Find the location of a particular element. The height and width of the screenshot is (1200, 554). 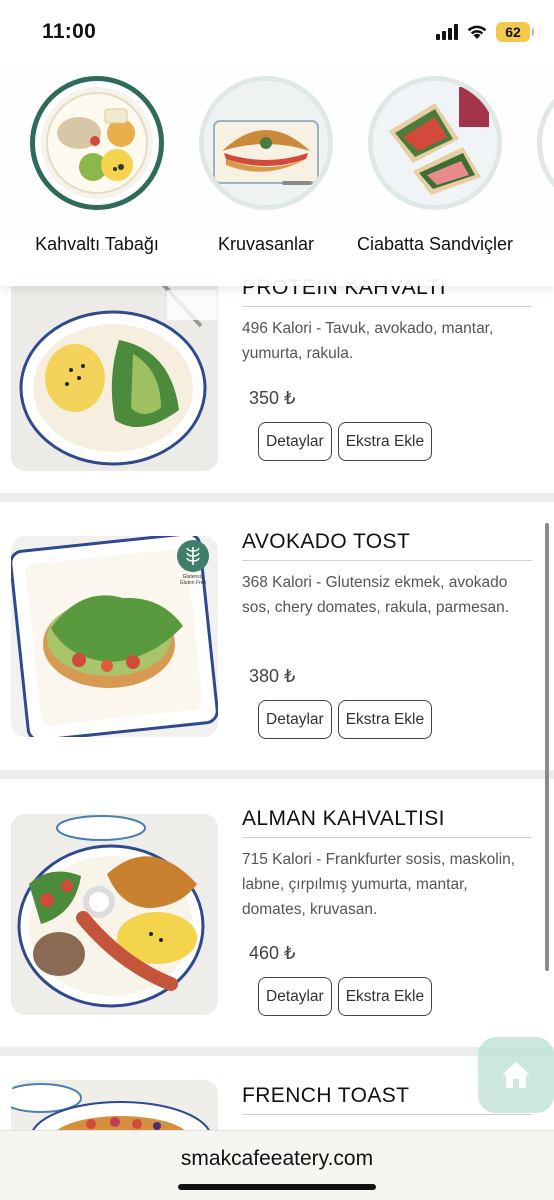

battery-icon: 62 is located at coordinates (515, 32).